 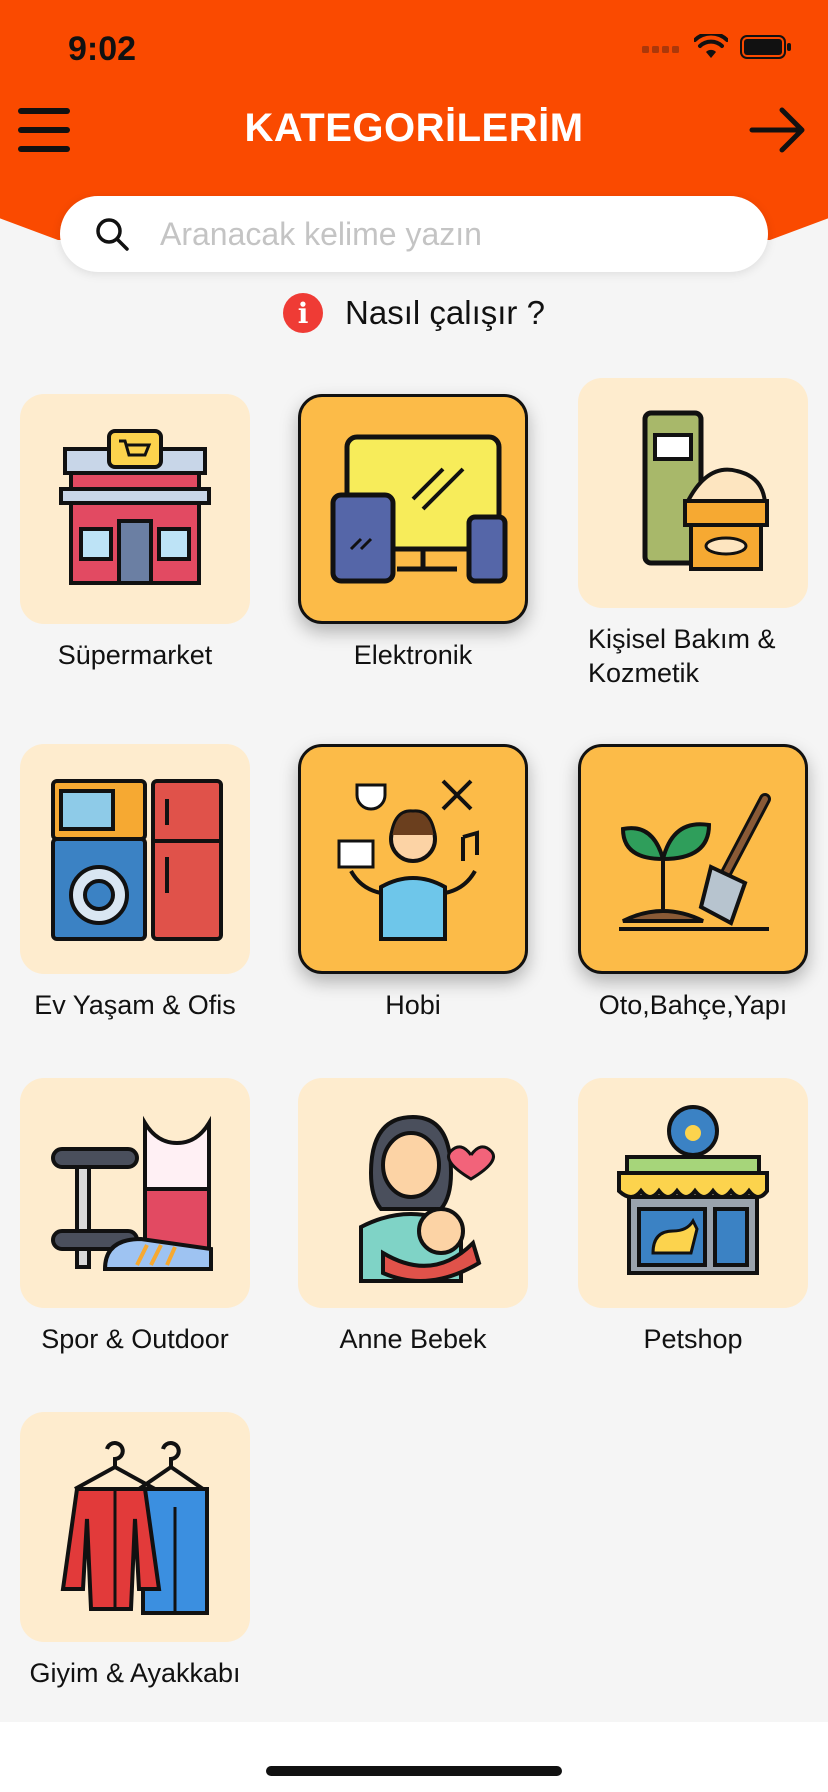 I want to click on home-indicator, so click(x=414, y=1771).